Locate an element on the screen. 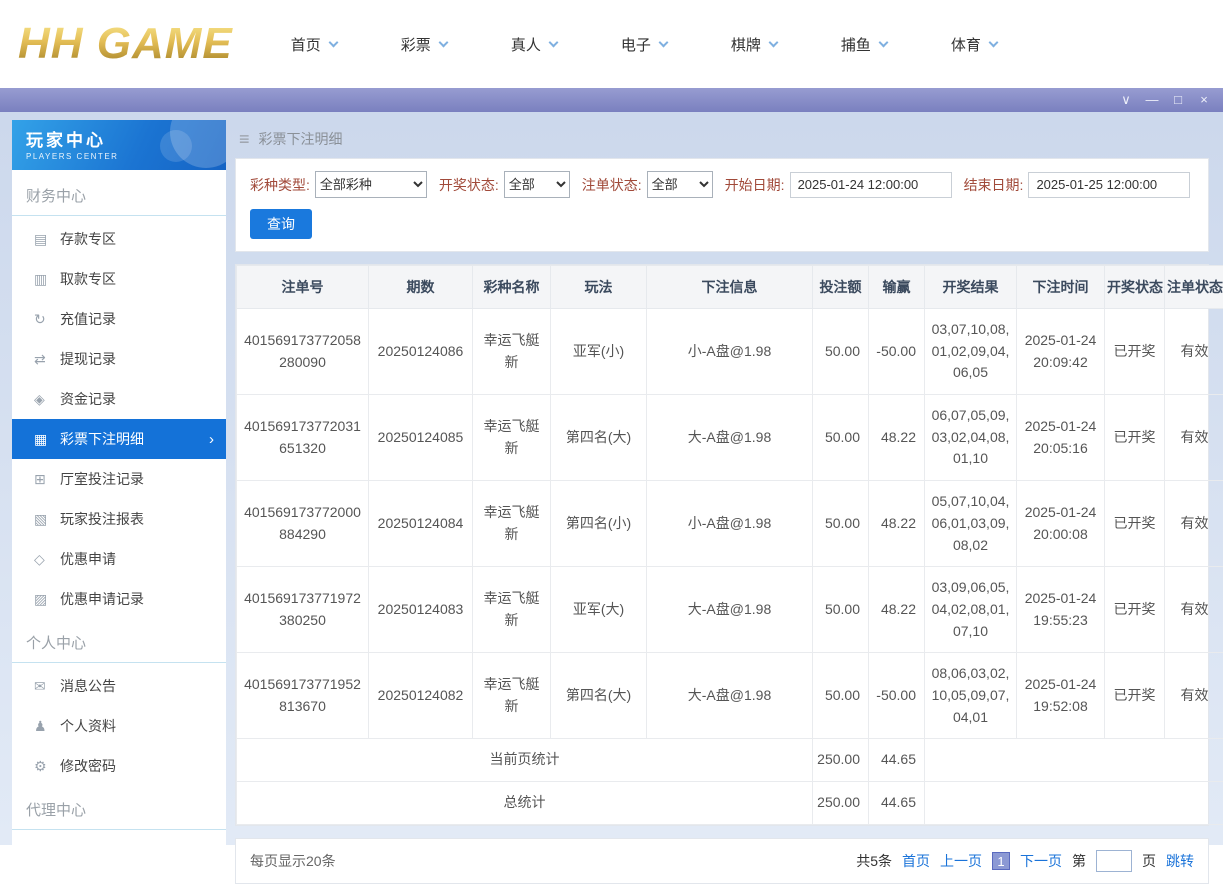 The image size is (1223, 884). sidebar-item-label: 取款专区 is located at coordinates (88, 279).